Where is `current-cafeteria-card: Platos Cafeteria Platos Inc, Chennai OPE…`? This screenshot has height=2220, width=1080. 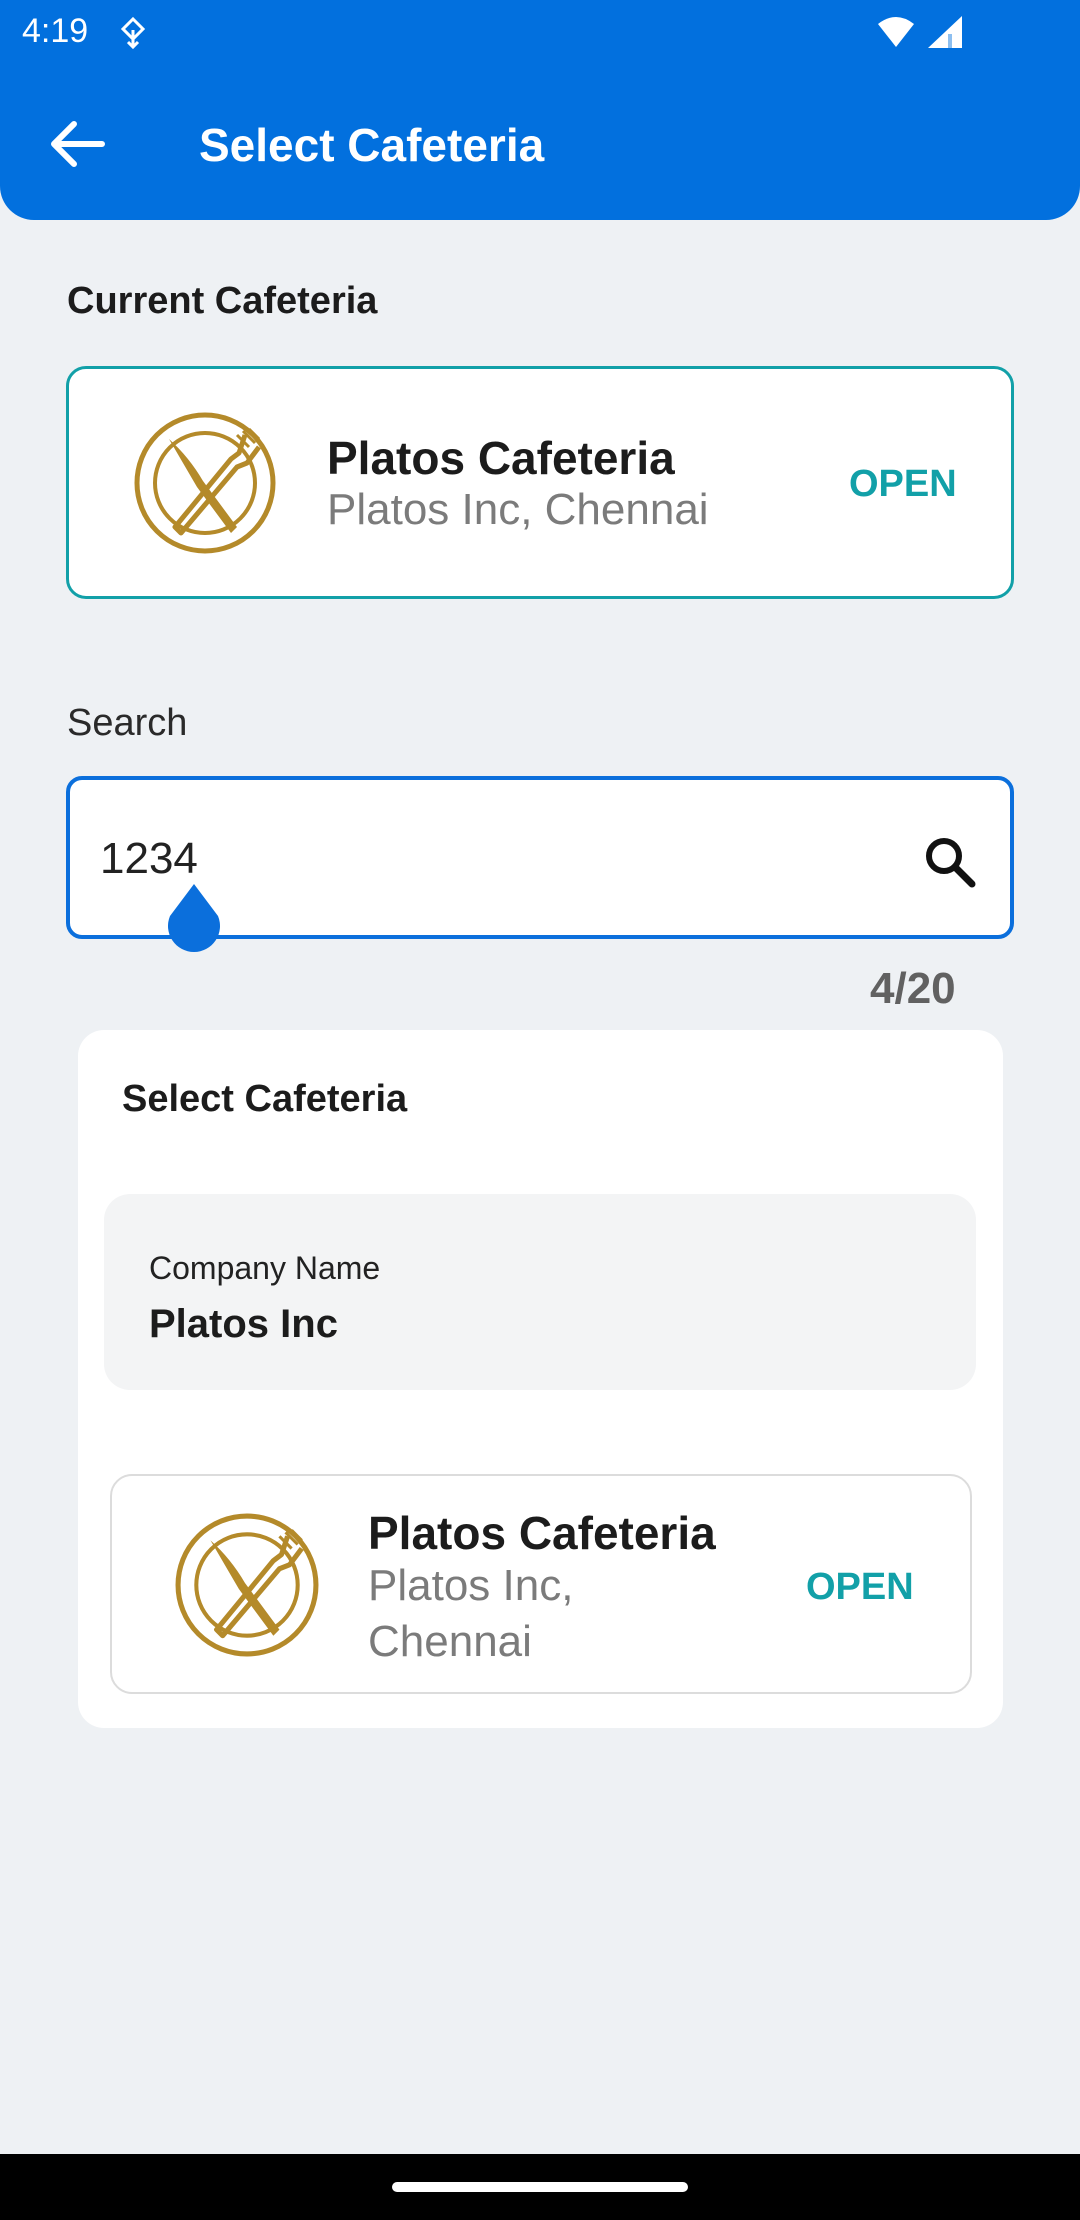
current-cafeteria-card: Platos Cafeteria Platos Inc, Chennai OPE… is located at coordinates (540, 482).